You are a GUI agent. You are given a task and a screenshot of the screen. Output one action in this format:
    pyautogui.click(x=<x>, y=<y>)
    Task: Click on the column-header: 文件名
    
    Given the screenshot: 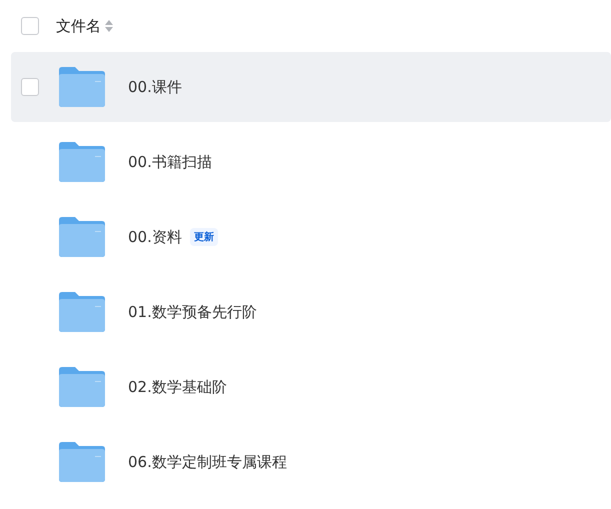 What is the action you would take?
    pyautogui.click(x=78, y=26)
    